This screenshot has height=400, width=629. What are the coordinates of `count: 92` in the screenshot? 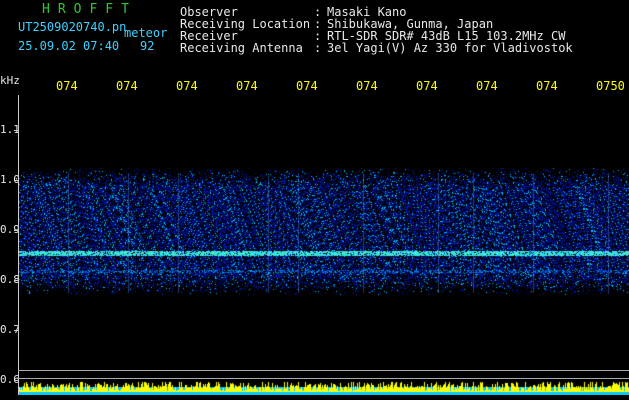 It's located at (147, 46).